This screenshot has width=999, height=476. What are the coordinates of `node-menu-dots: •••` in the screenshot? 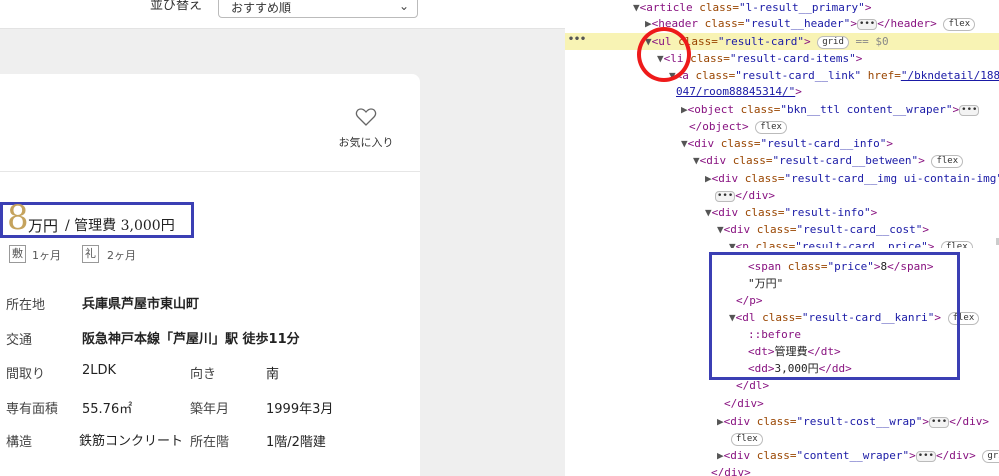 It's located at (577, 39).